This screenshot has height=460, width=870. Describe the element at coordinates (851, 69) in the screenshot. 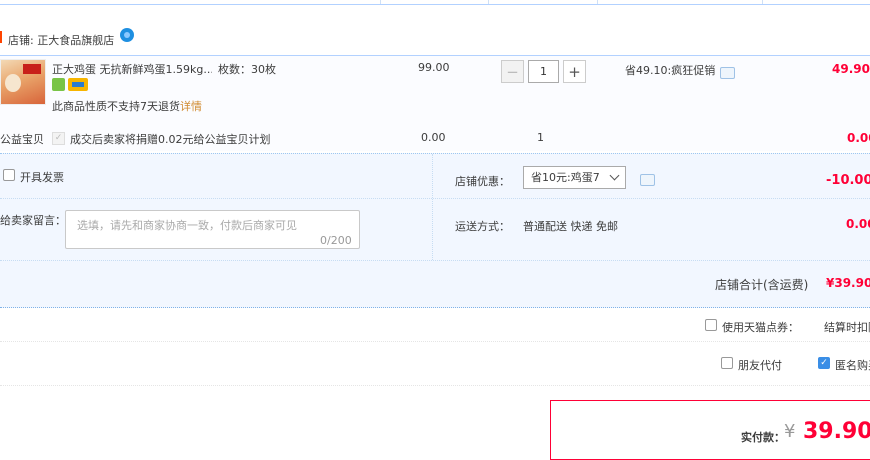

I see `item-subtotal: 49.90` at that location.